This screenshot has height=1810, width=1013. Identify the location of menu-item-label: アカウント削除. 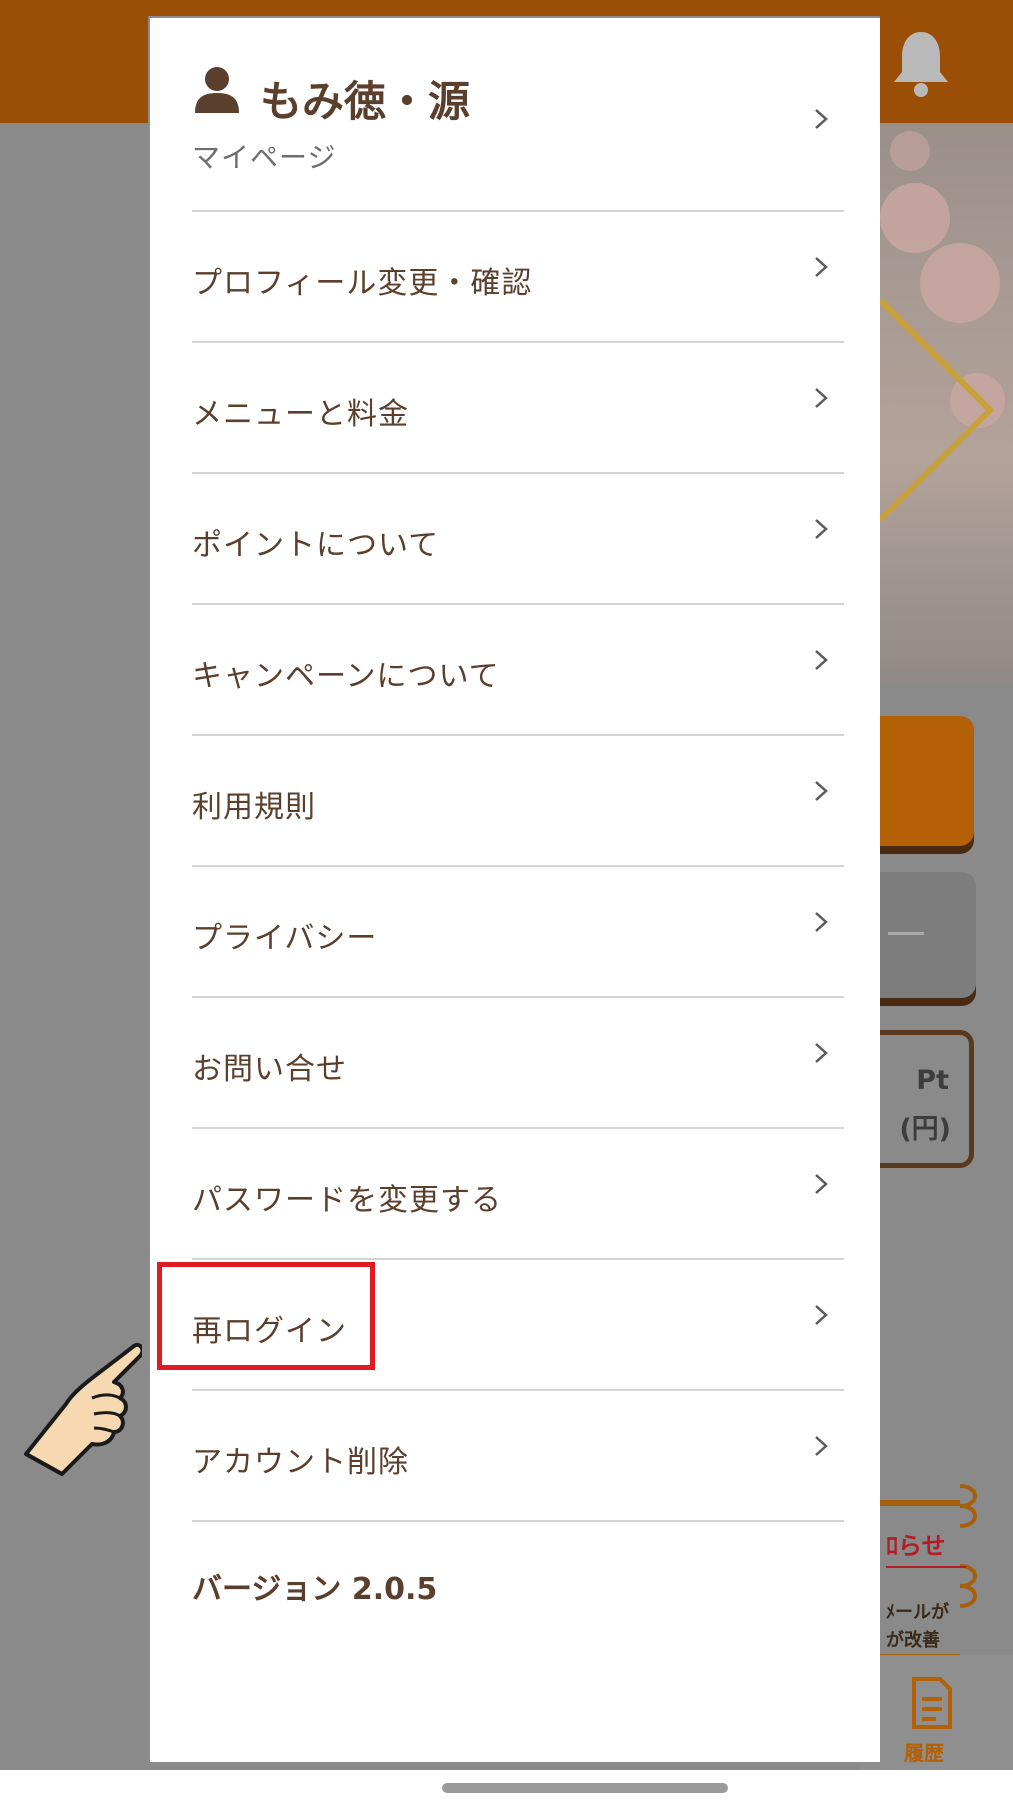
(300, 1462).